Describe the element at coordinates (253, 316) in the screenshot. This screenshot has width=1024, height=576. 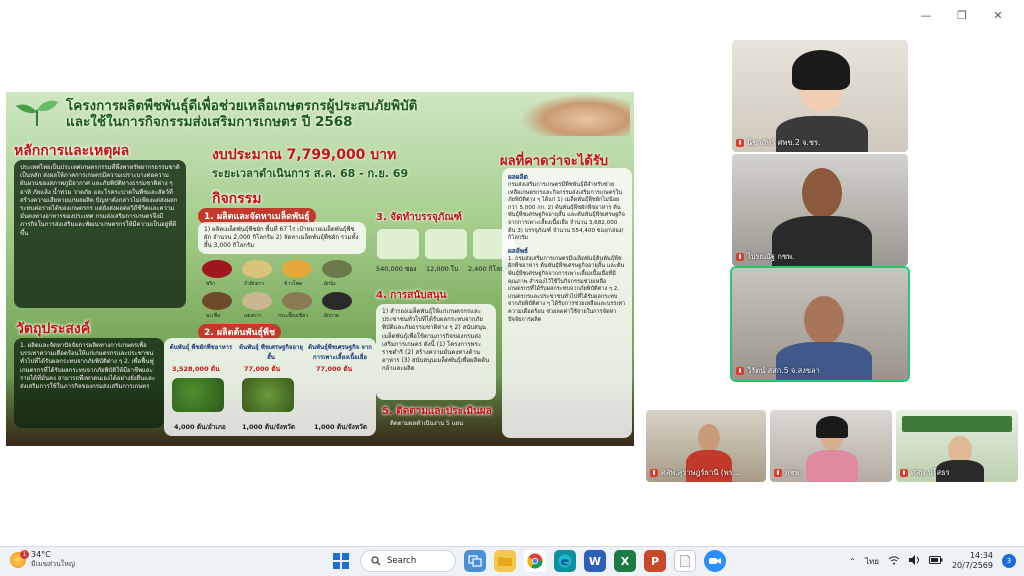
I see `seed-label: แตงกวา` at that location.